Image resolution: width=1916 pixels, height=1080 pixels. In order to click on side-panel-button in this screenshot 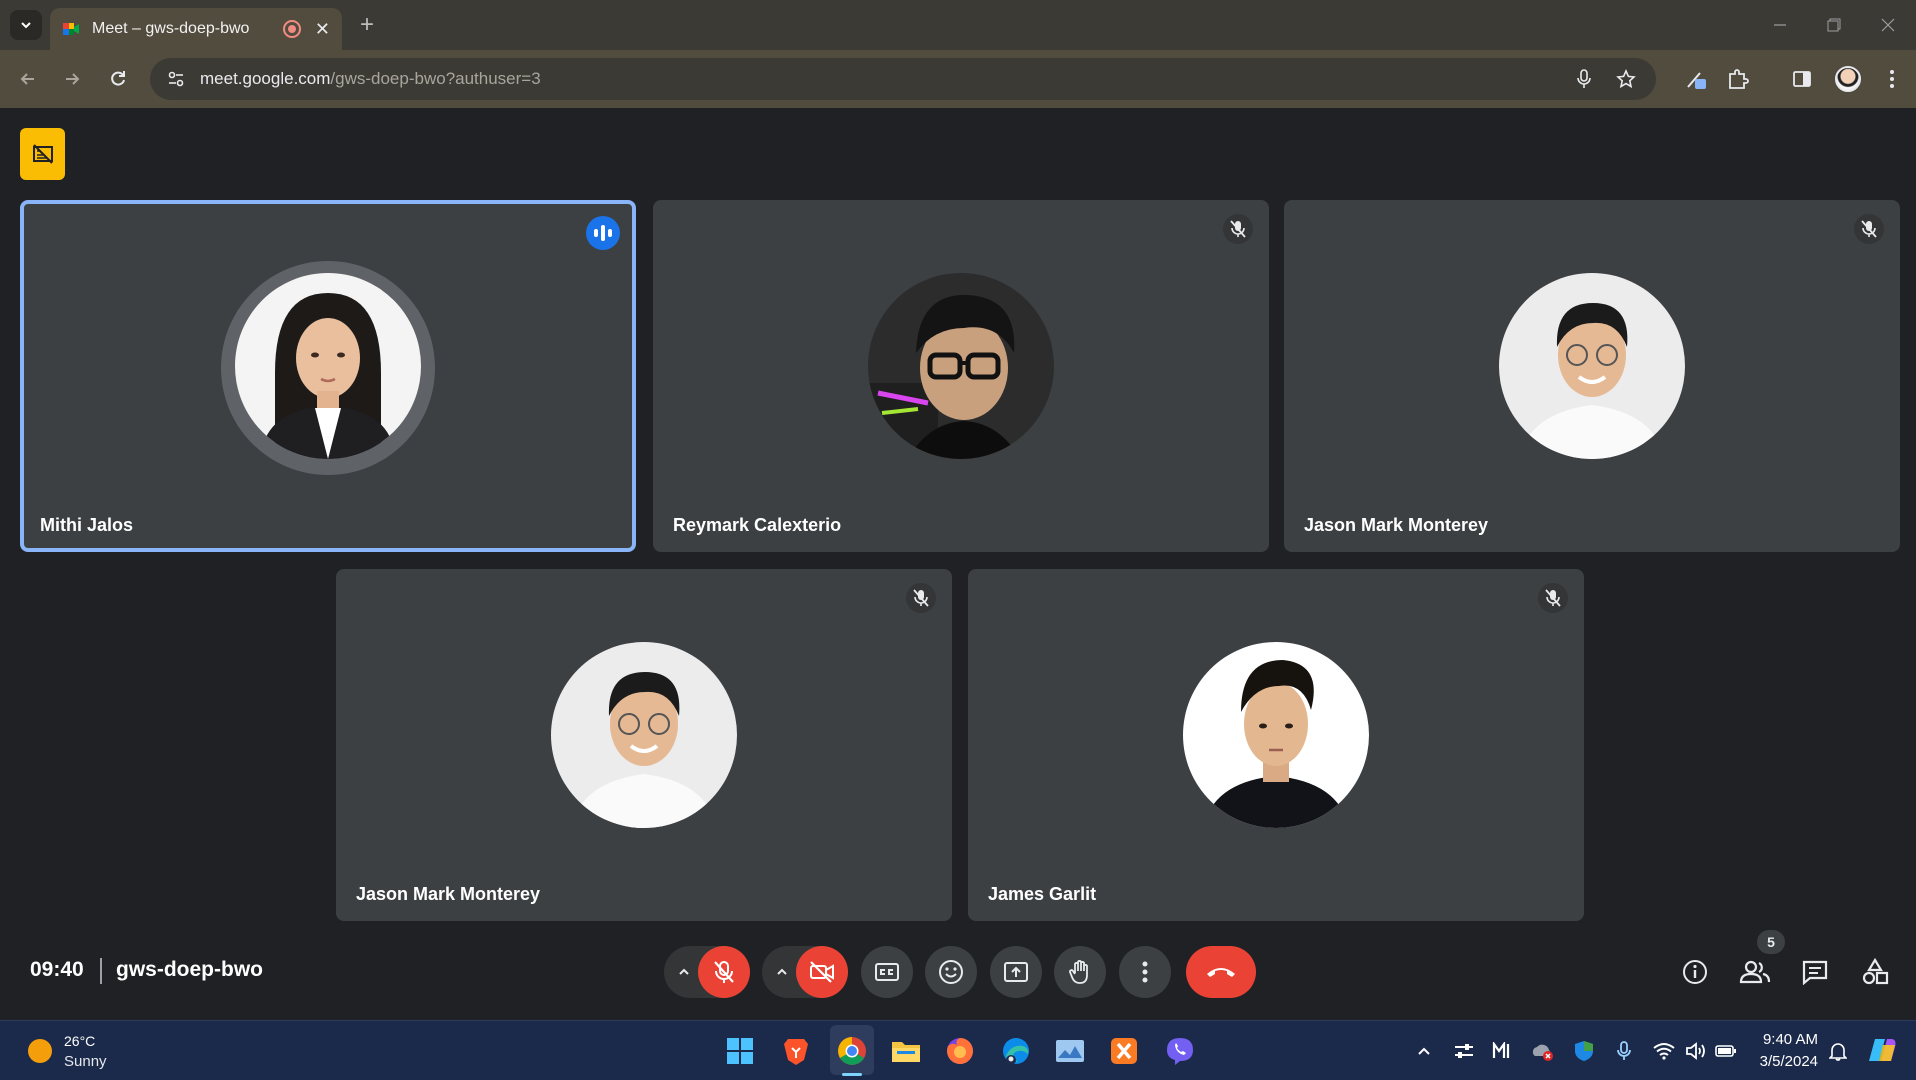, I will do `click(1802, 79)`.